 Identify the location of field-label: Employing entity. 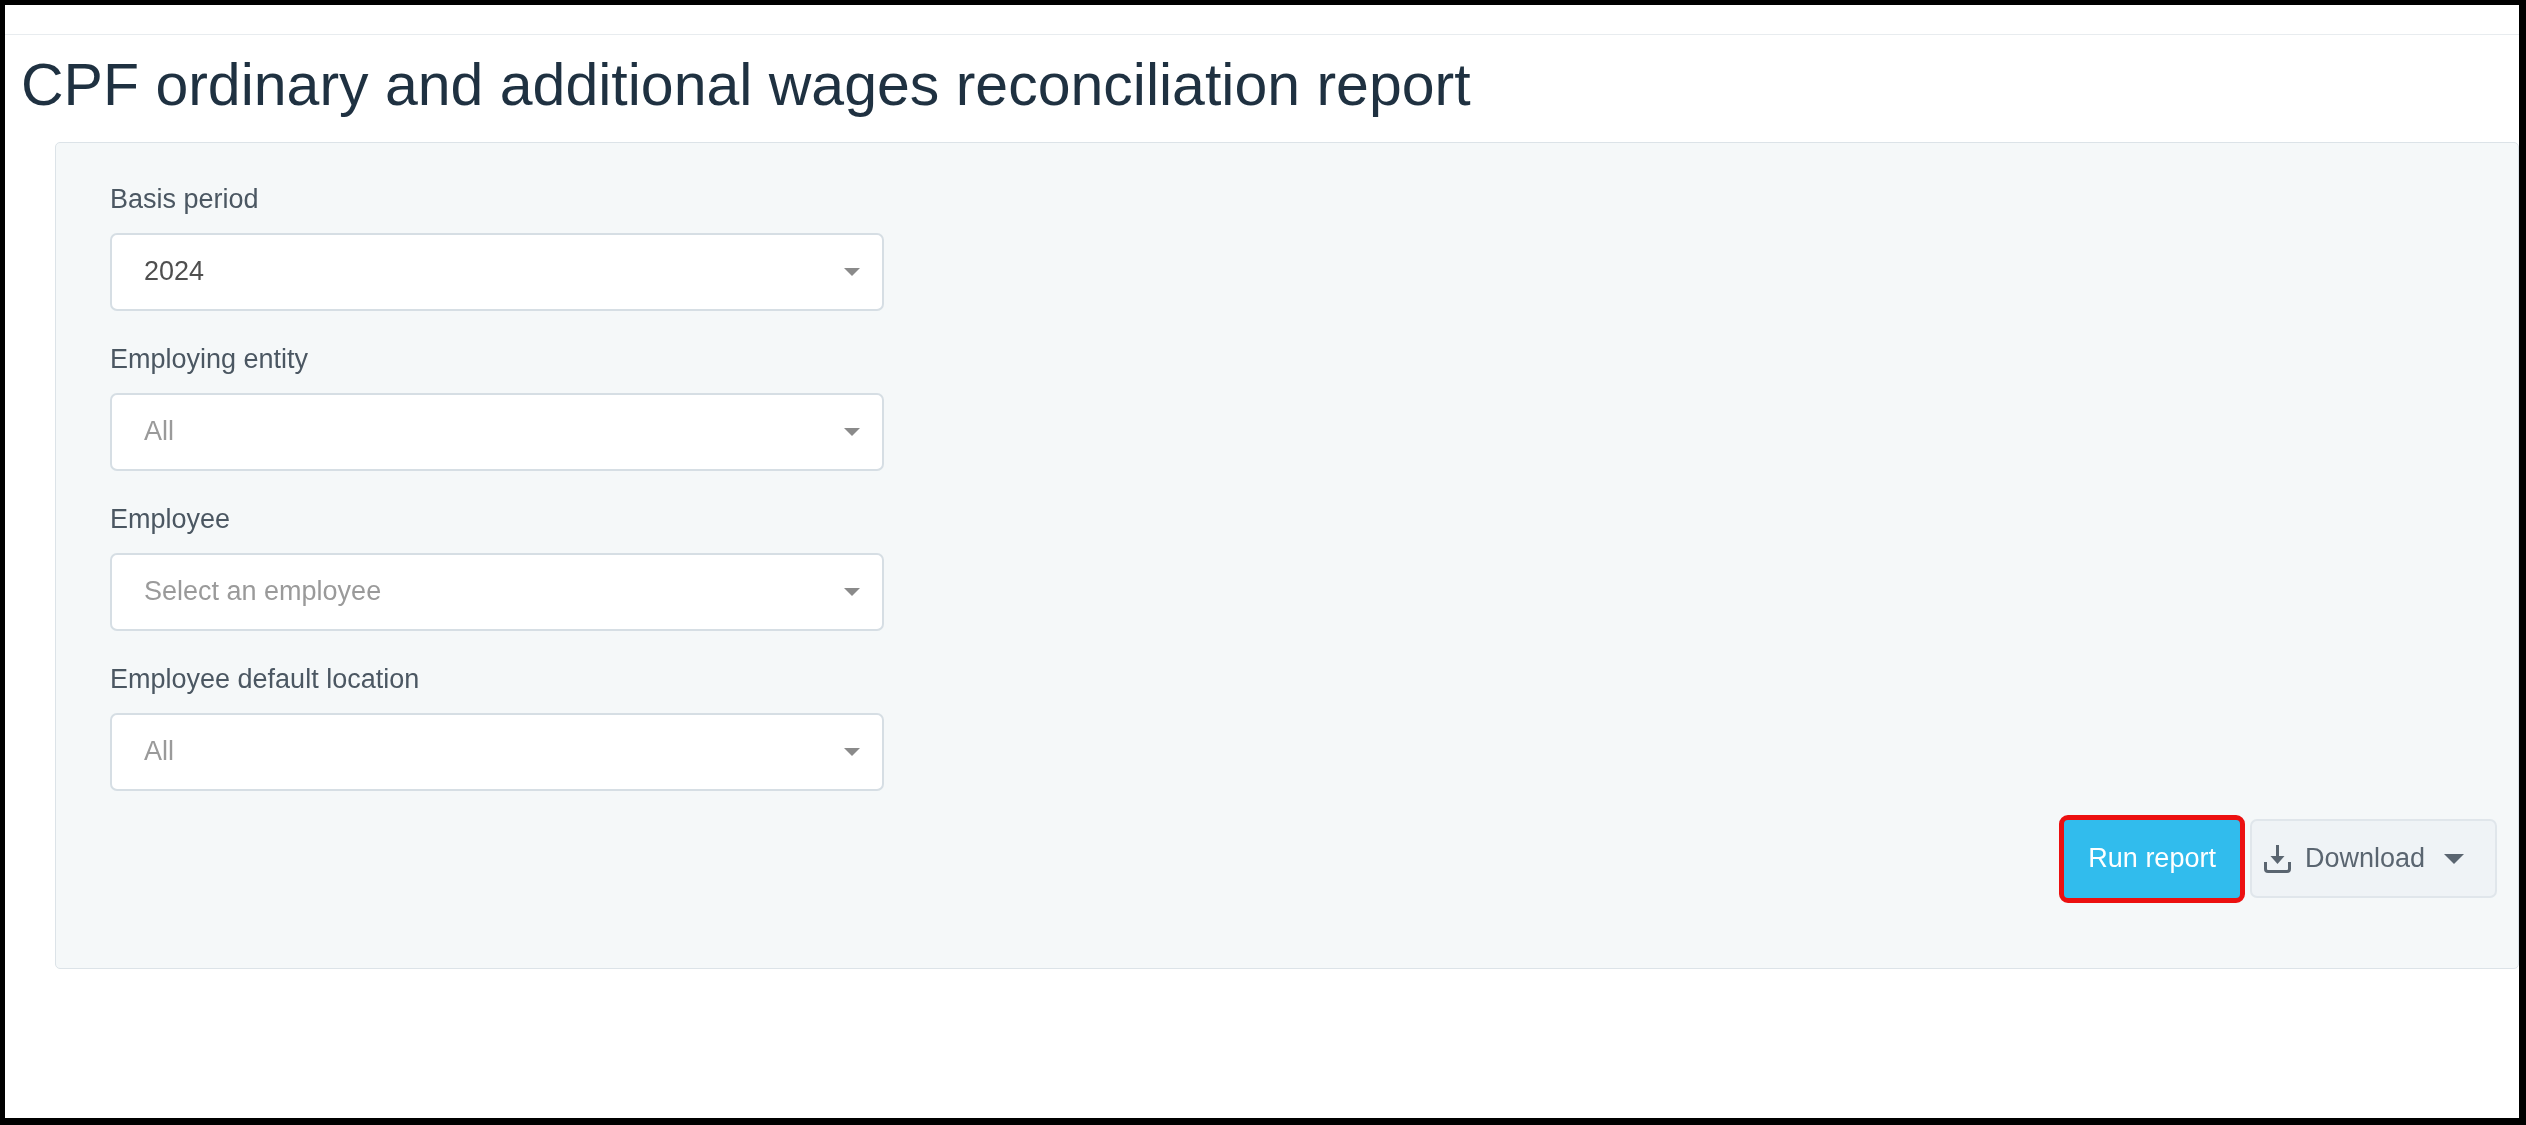
(209, 359).